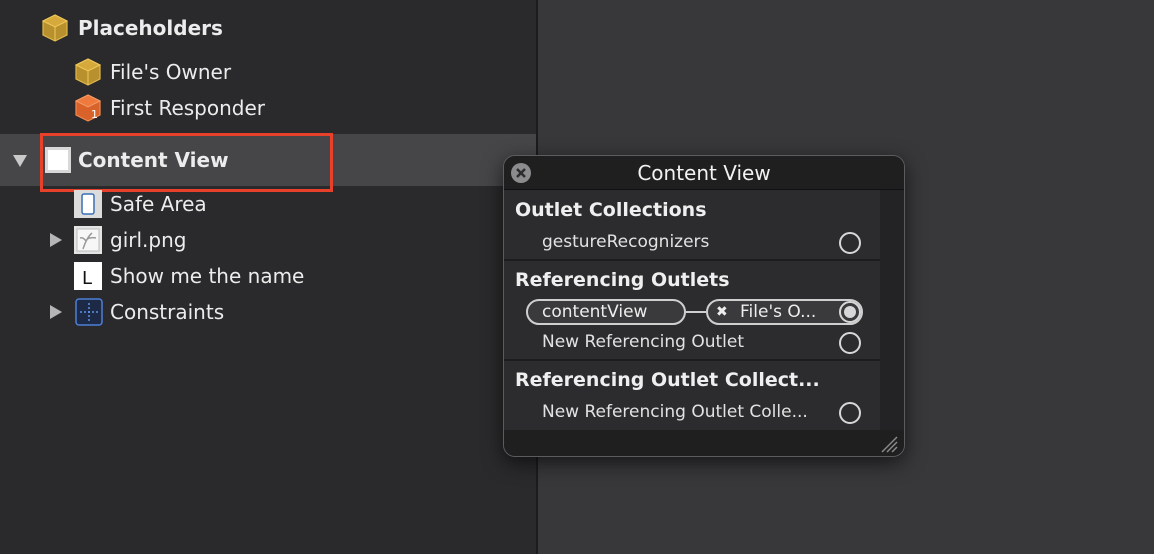 Image resolution: width=1154 pixels, height=554 pixels. What do you see at coordinates (20, 160) in the screenshot?
I see `disclosure-expanded-icon` at bounding box center [20, 160].